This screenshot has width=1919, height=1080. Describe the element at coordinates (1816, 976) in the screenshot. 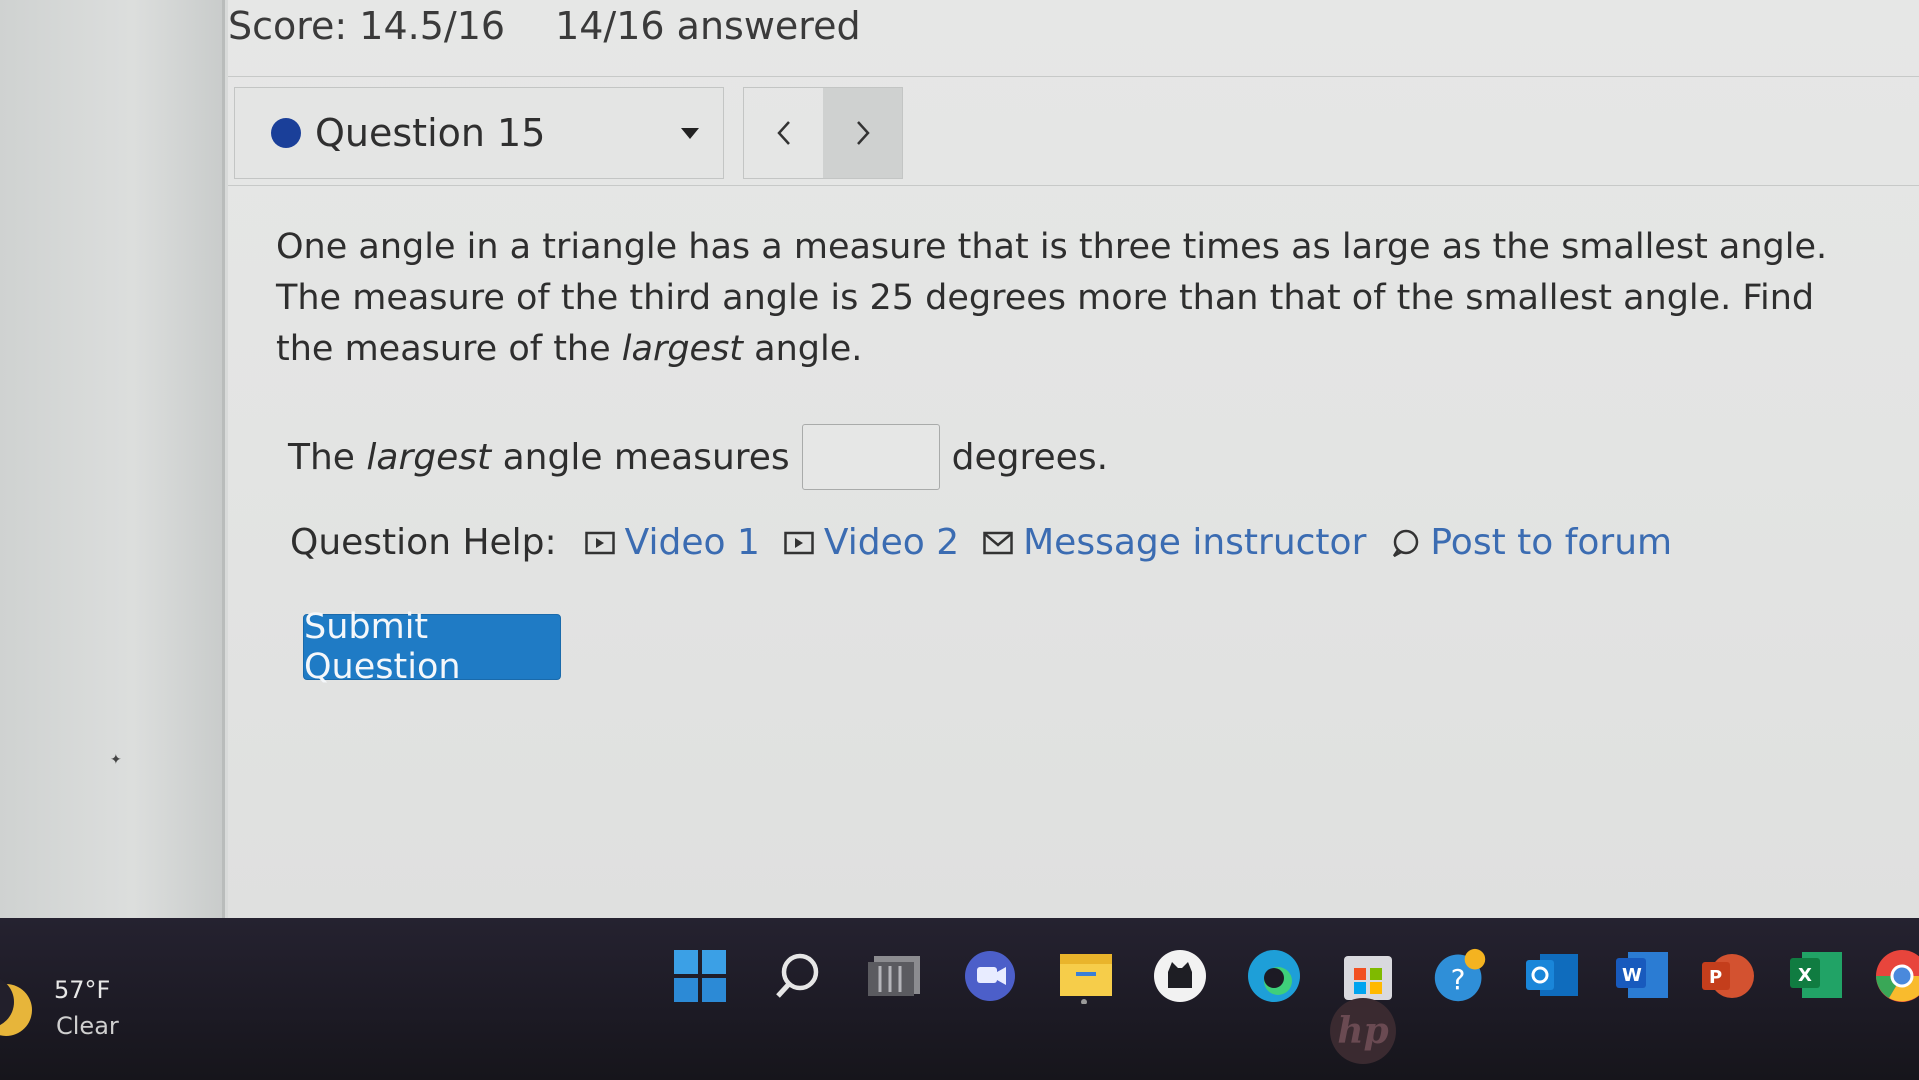

I see `excel-icon: X` at that location.